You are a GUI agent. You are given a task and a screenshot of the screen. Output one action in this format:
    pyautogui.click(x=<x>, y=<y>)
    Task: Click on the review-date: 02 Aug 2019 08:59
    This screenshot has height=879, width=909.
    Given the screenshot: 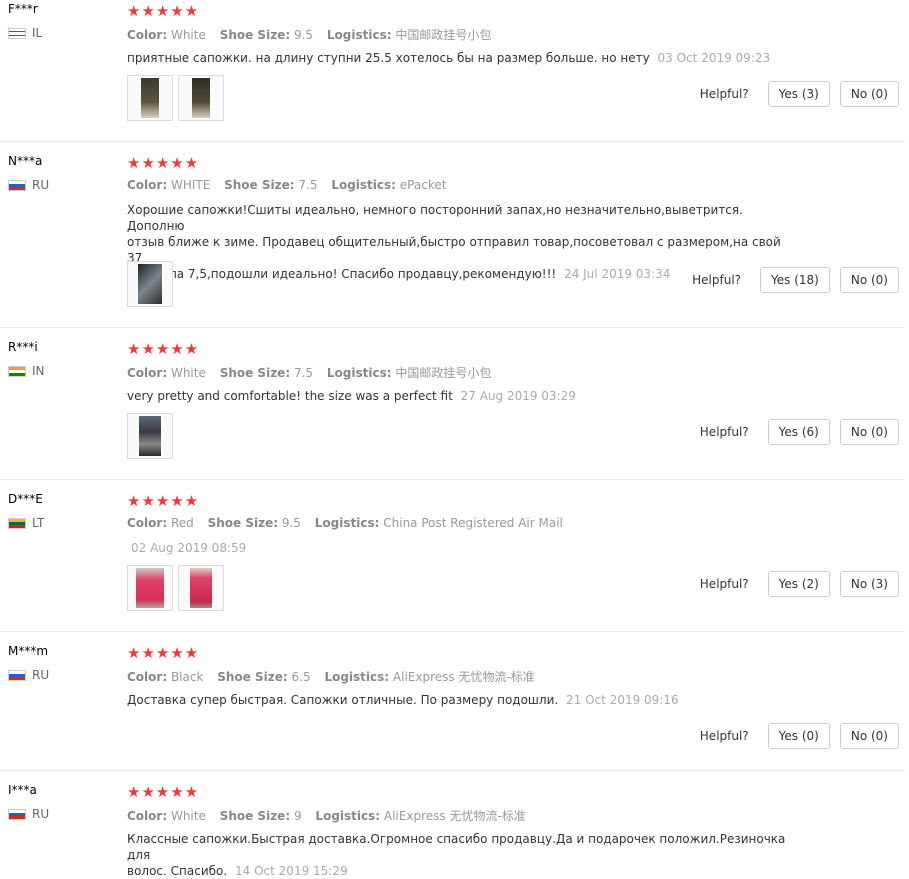 What is the action you would take?
    pyautogui.click(x=189, y=548)
    